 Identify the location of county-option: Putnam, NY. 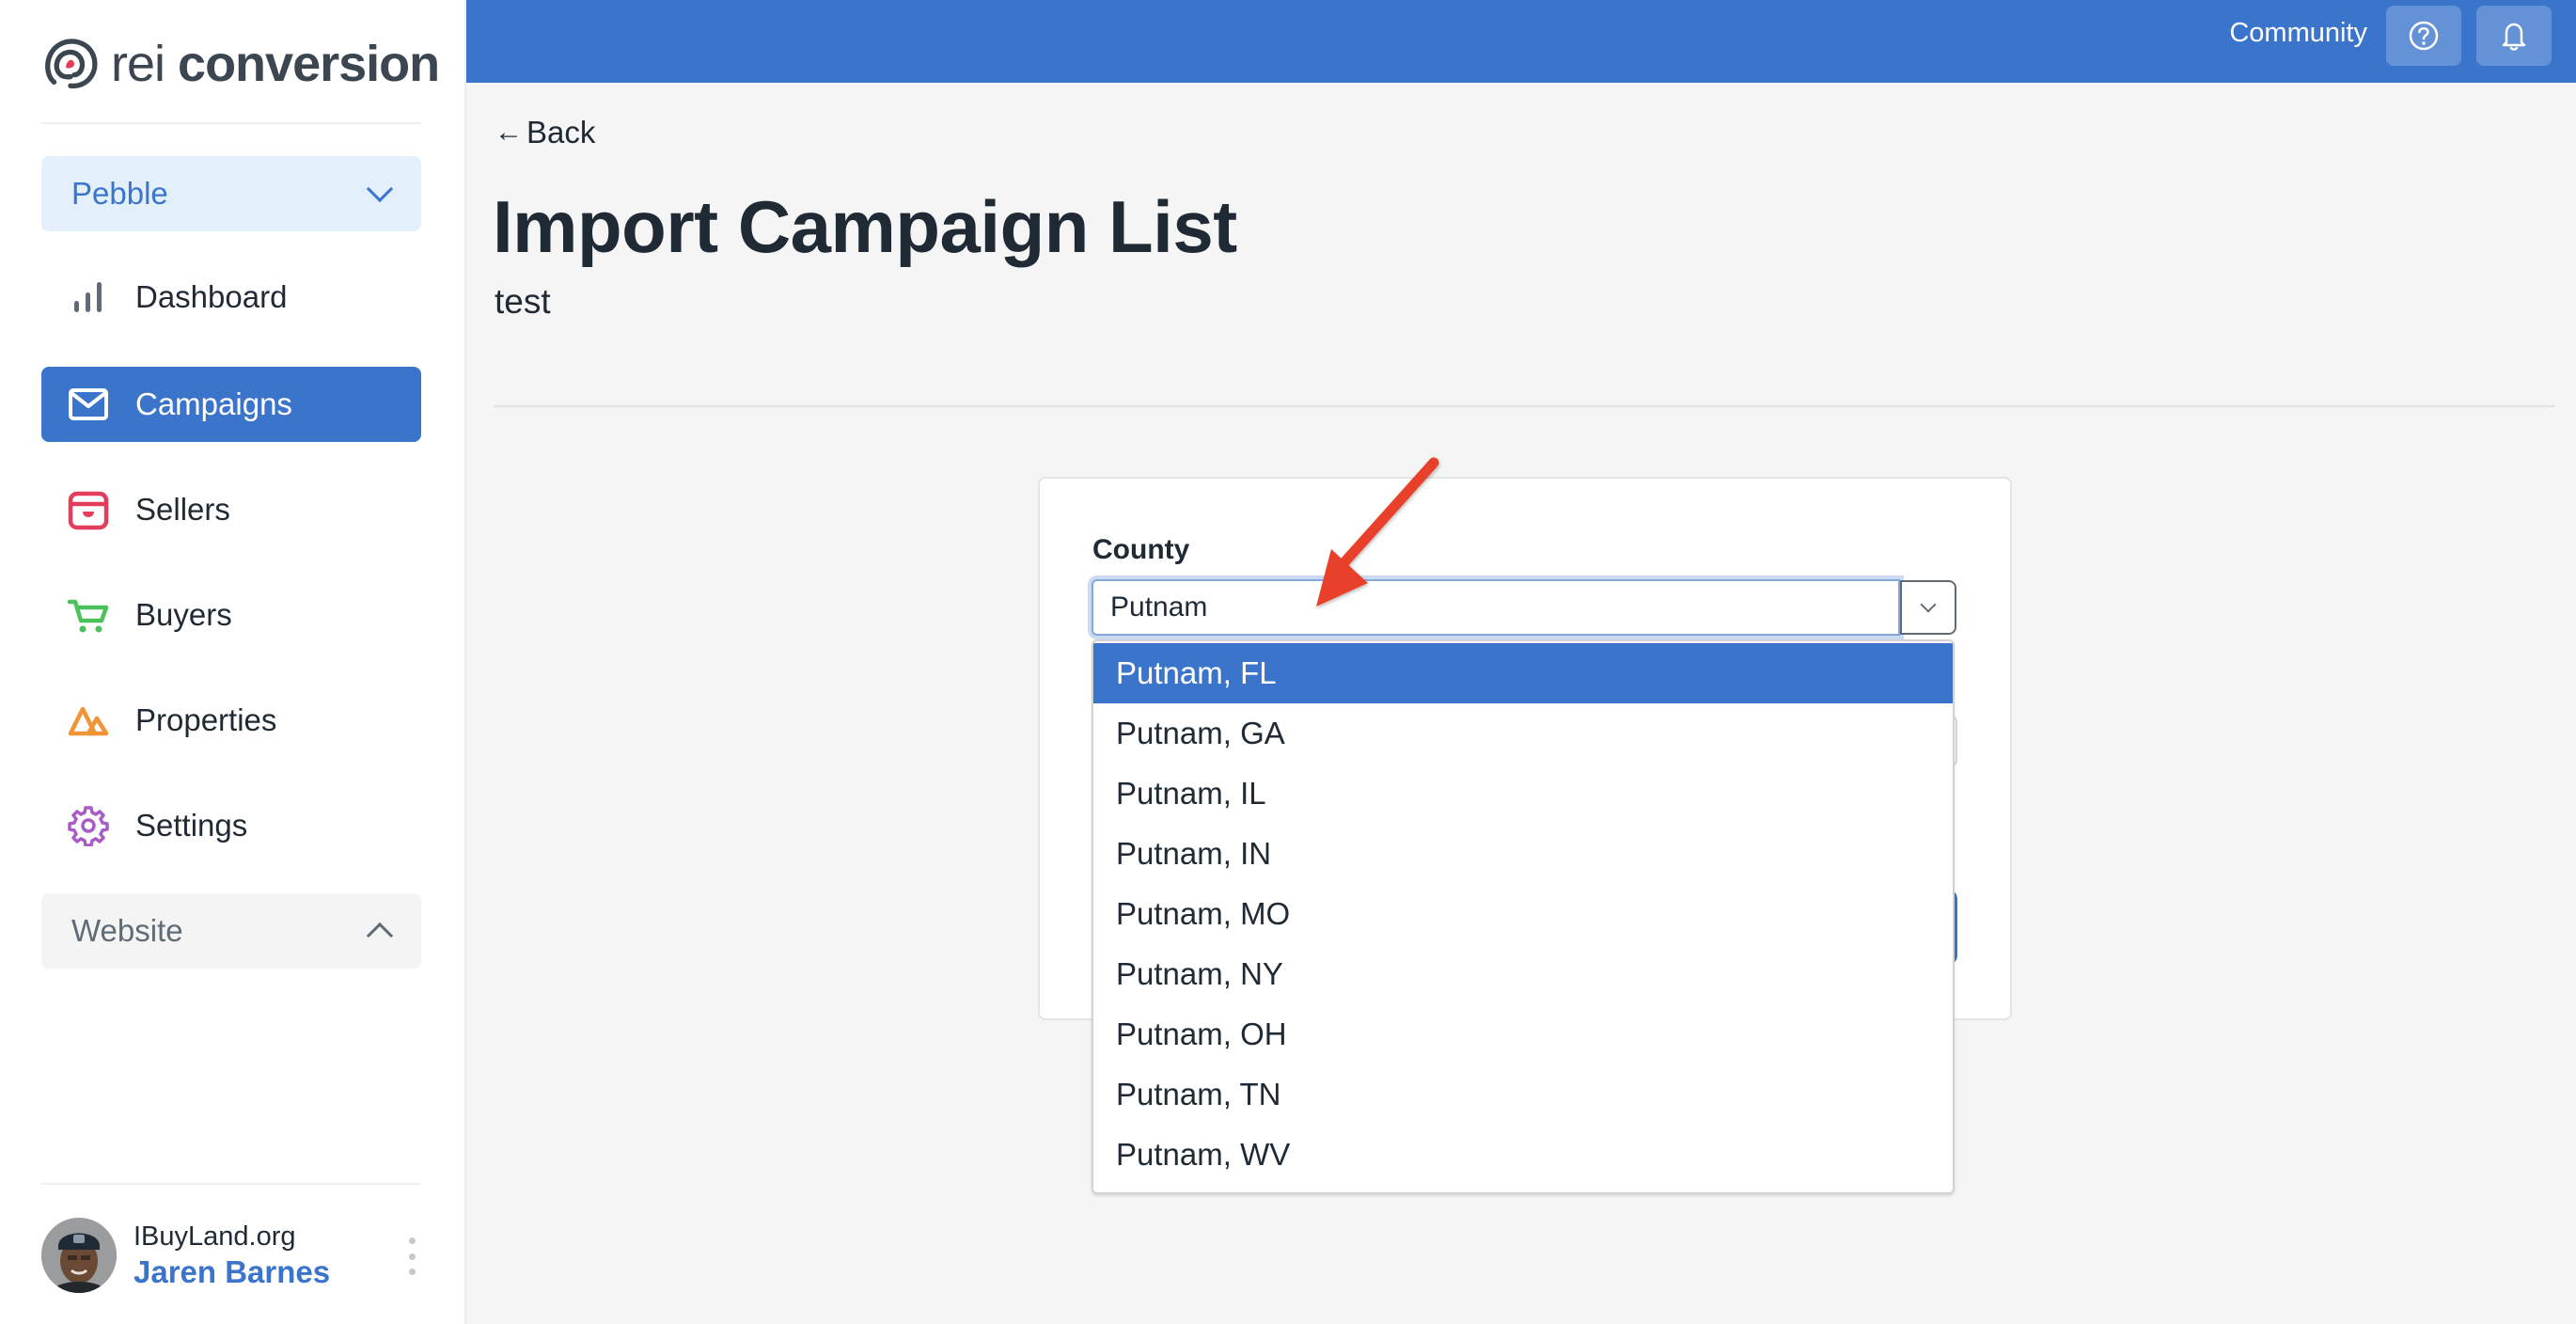
(1523, 974).